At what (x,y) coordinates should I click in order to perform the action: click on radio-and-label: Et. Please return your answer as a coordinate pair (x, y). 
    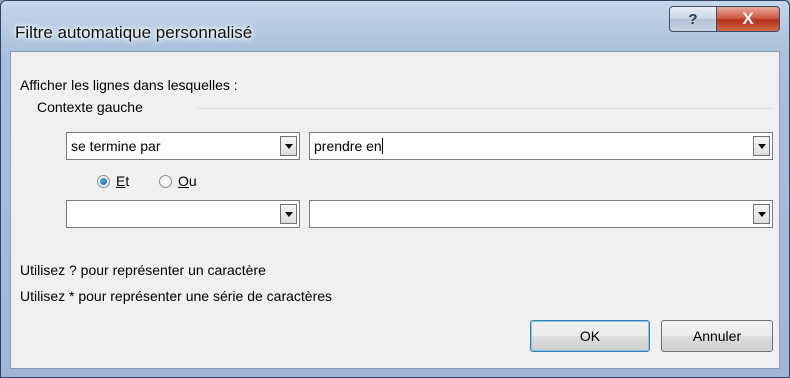
    Looking at the image, I should click on (123, 181).